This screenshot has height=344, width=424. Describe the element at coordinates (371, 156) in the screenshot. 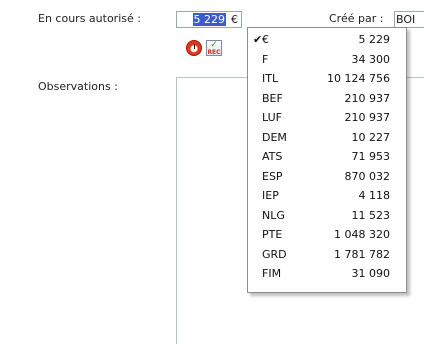

I see `currency-amount: 71 953` at that location.